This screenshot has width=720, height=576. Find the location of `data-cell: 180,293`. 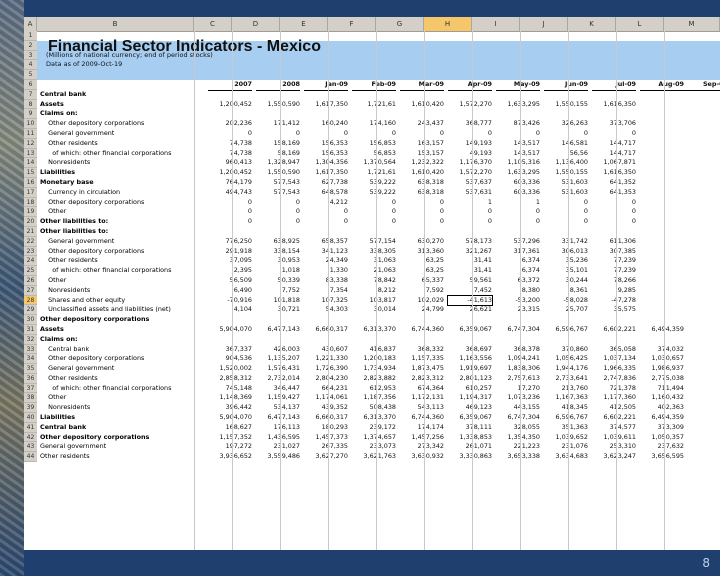

data-cell: 180,293 is located at coordinates (326, 428).